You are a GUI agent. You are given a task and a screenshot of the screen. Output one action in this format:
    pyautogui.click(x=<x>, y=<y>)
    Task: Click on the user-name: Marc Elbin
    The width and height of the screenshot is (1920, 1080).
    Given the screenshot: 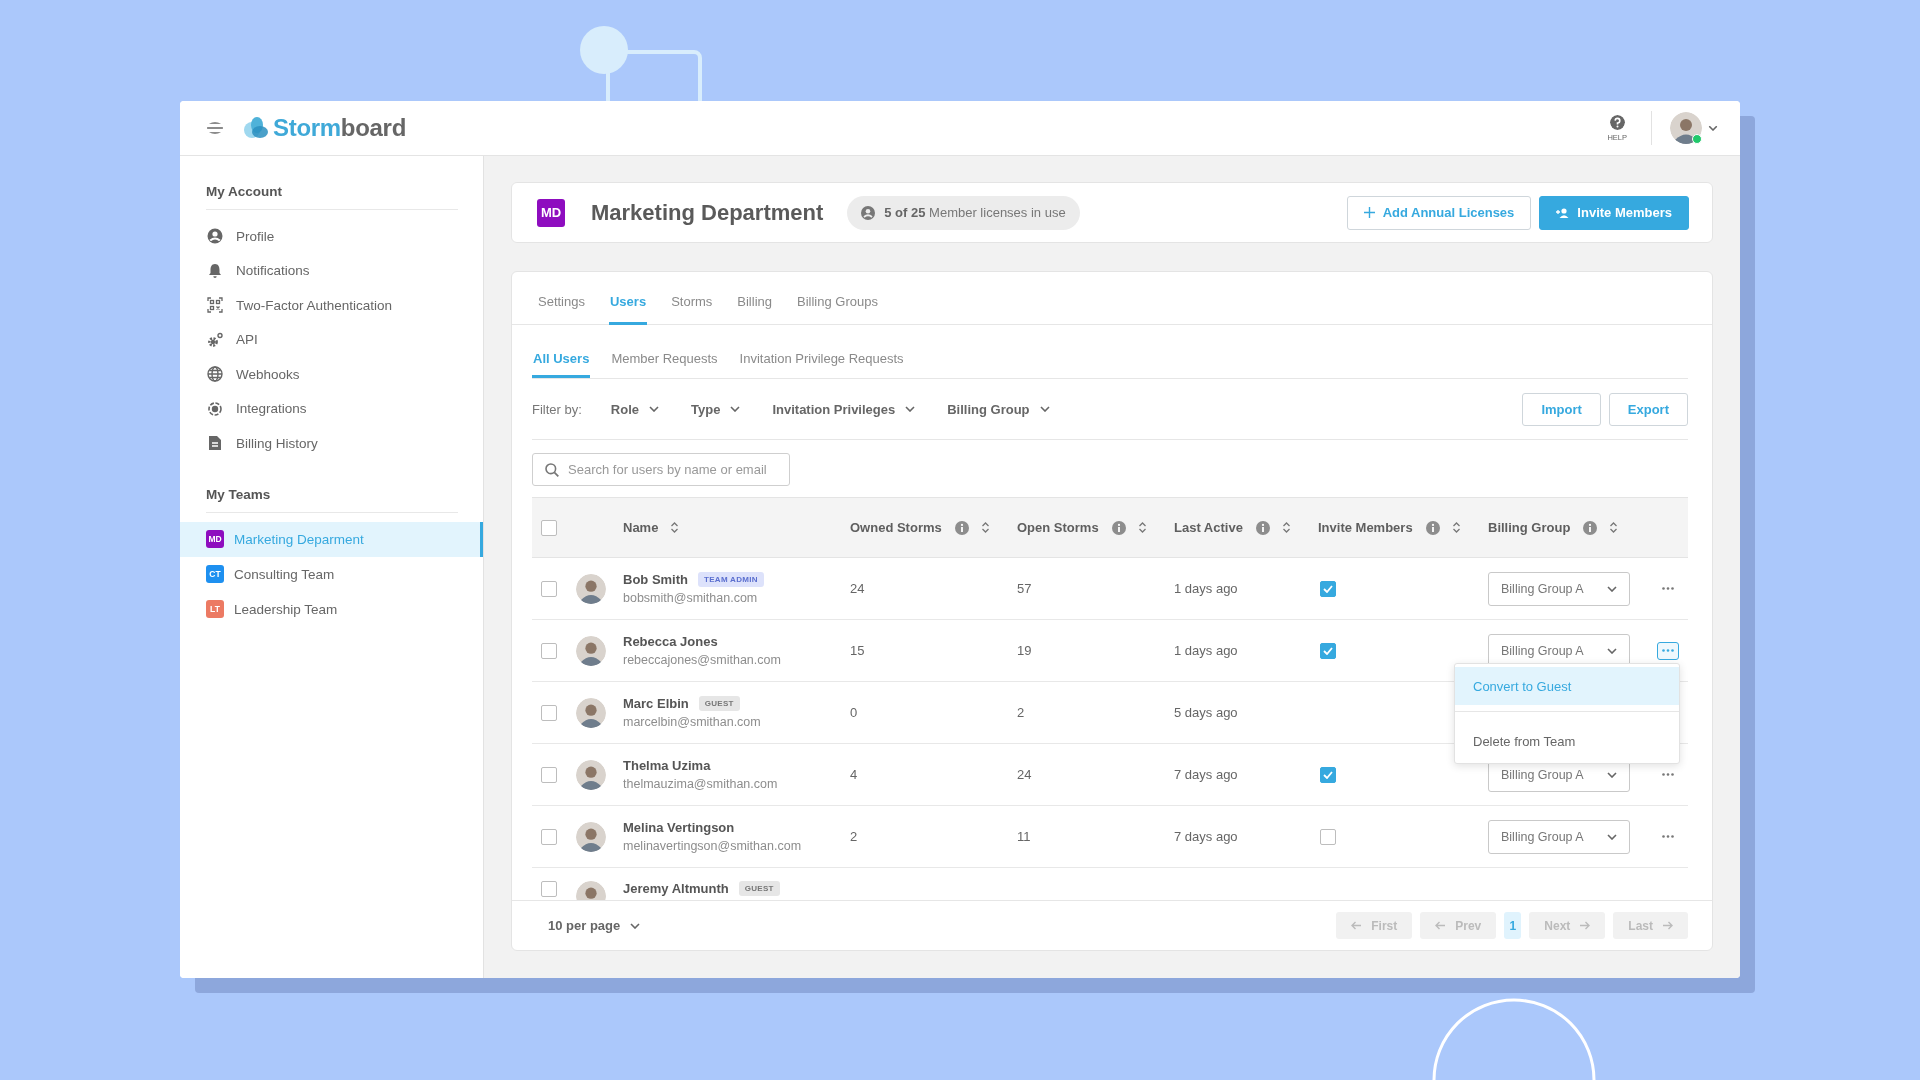 What is the action you would take?
    pyautogui.click(x=656, y=703)
    